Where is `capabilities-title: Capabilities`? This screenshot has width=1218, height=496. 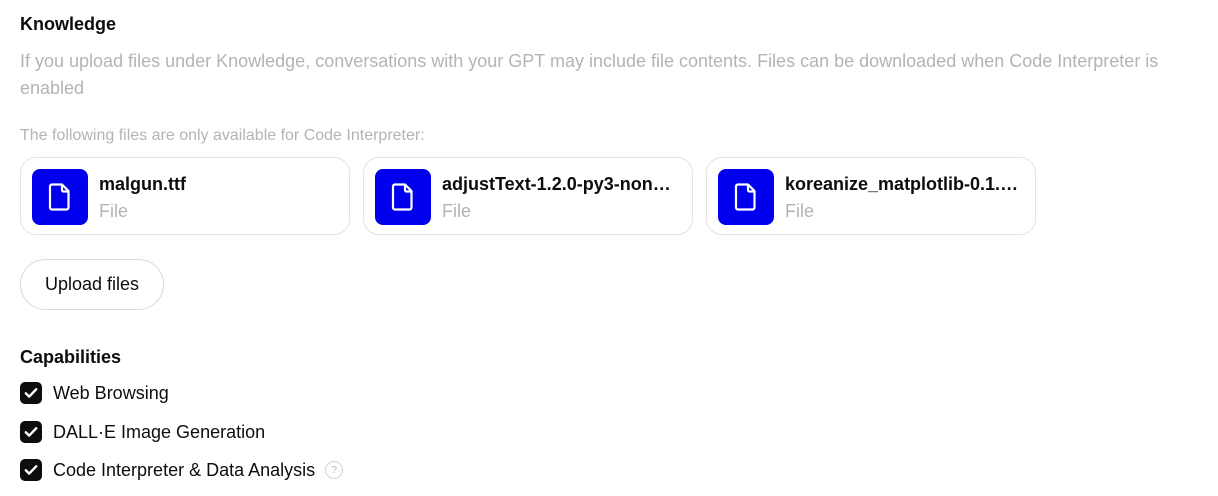 capabilities-title: Capabilities is located at coordinates (71, 357).